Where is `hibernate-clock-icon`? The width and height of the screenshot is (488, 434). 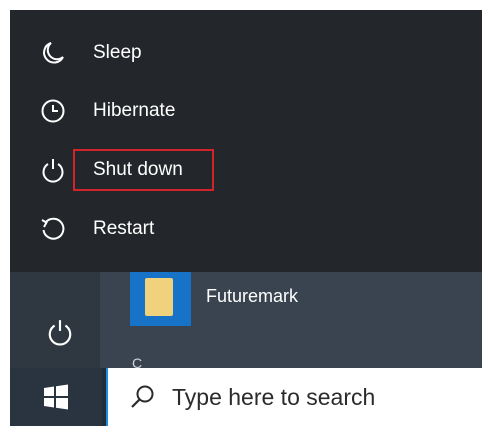 hibernate-clock-icon is located at coordinates (53, 111).